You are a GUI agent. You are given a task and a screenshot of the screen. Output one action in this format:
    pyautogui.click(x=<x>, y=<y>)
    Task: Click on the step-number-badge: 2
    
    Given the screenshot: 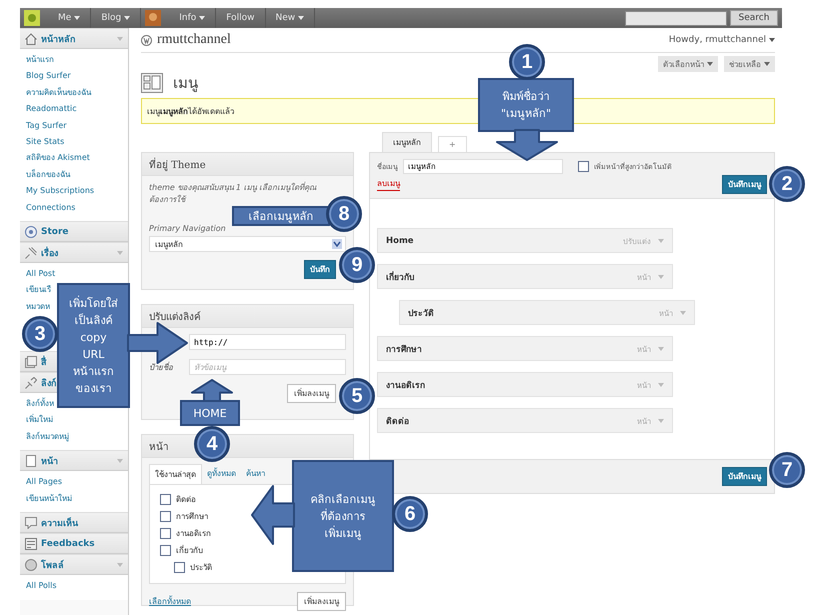 What is the action you would take?
    pyautogui.click(x=787, y=184)
    